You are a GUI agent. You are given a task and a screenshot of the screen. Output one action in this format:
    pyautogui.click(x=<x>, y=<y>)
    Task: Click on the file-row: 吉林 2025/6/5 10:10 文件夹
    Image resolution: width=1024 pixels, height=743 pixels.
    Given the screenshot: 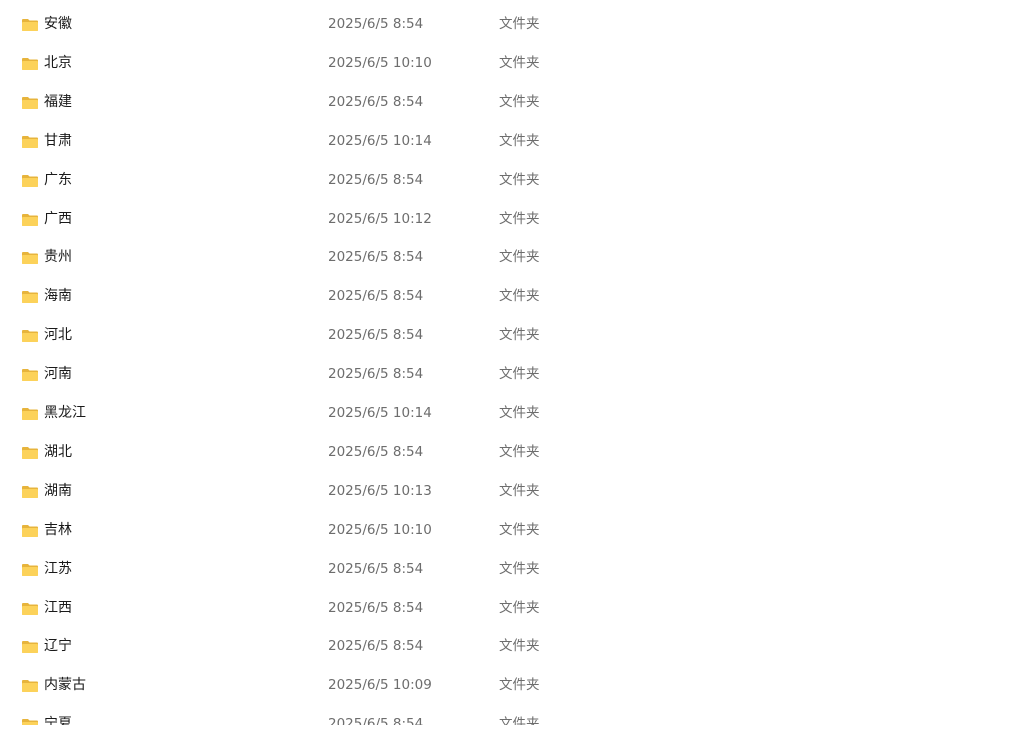 What is the action you would take?
    pyautogui.click(x=512, y=530)
    